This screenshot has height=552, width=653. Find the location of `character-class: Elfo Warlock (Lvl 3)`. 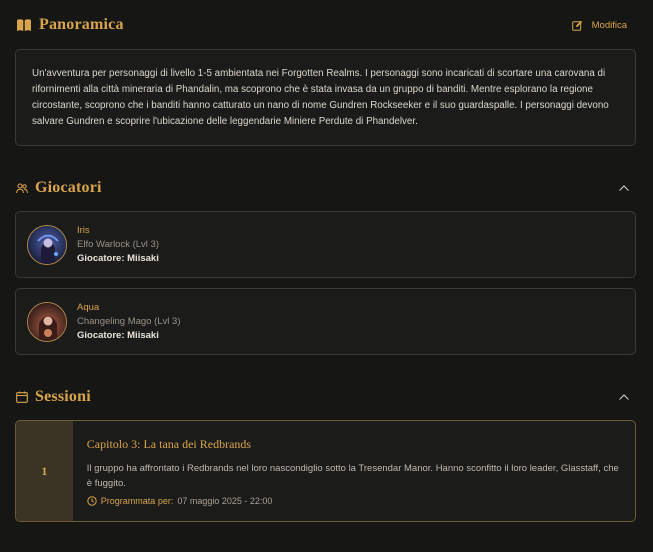

character-class: Elfo Warlock (Lvl 3) is located at coordinates (118, 244).